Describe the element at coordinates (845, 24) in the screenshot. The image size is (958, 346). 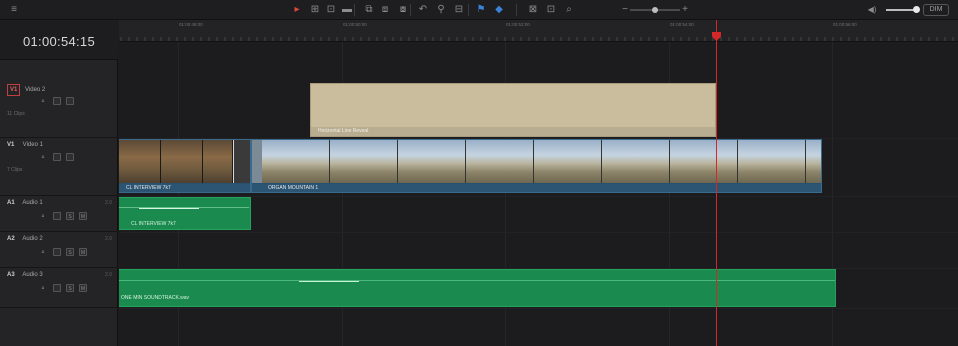
I see `ruler-label: 01:00:56:00` at that location.